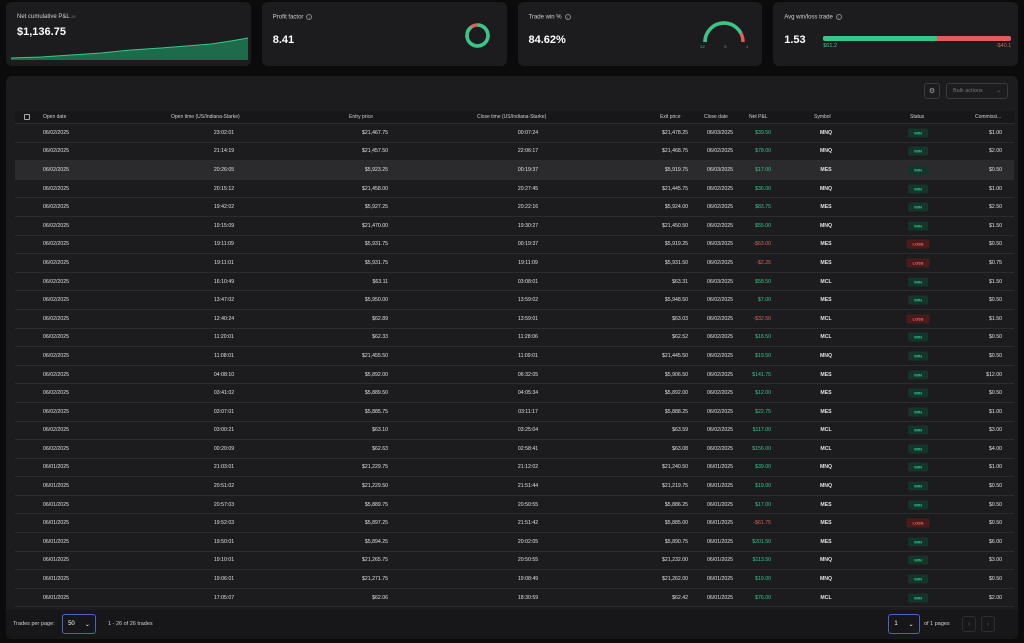 Image resolution: width=1024 pixels, height=643 pixels. Describe the element at coordinates (528, 300) in the screenshot. I see `close-time-cell: 13:59:02` at that location.